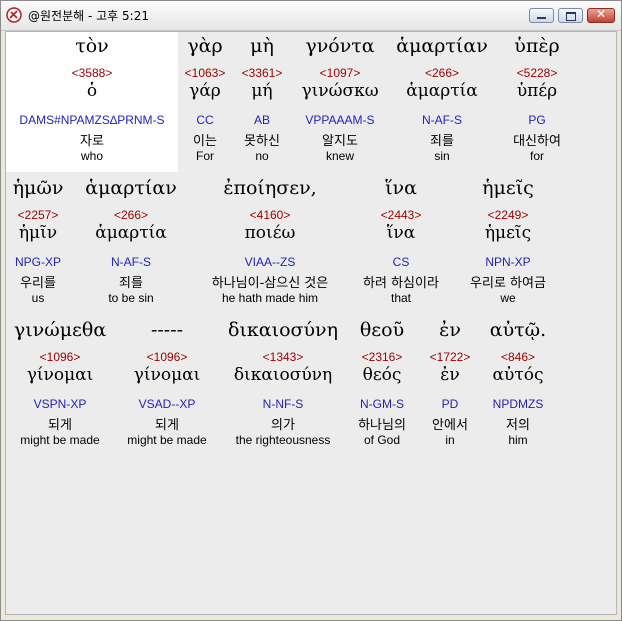 The width and height of the screenshot is (622, 621). I want to click on strong-number: <4160>, so click(270, 215).